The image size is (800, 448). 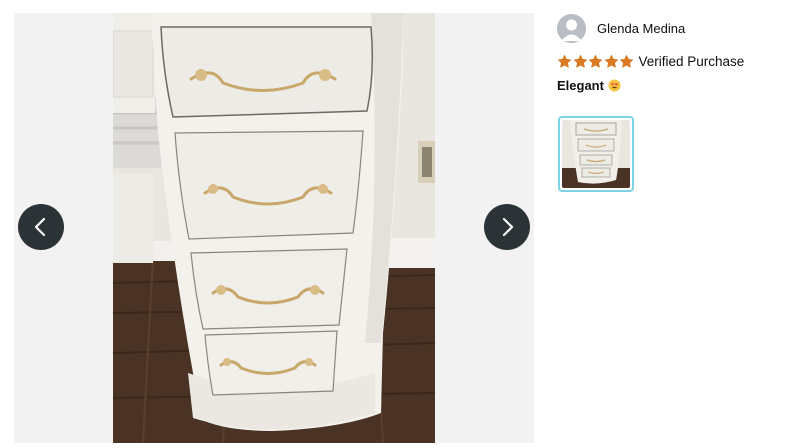 I want to click on rating-row: Verified Purchase, so click(x=672, y=61).